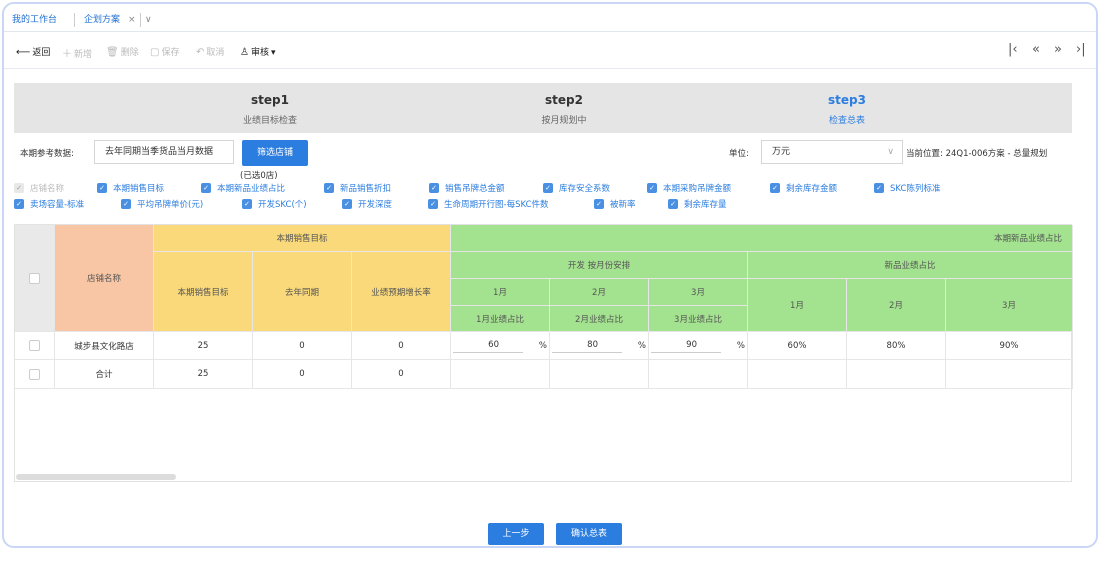  I want to click on col-toggle-new-discount: ✓ 新品销售折扣, so click(357, 188).